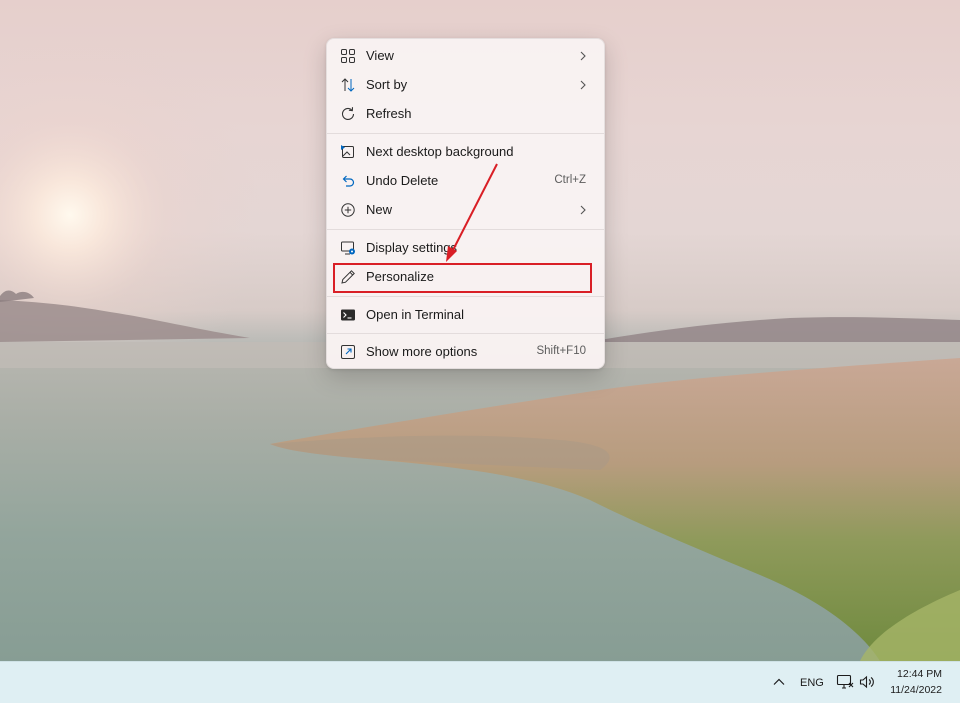 This screenshot has width=960, height=703. Describe the element at coordinates (348, 56) in the screenshot. I see `grid-view-icon` at that location.